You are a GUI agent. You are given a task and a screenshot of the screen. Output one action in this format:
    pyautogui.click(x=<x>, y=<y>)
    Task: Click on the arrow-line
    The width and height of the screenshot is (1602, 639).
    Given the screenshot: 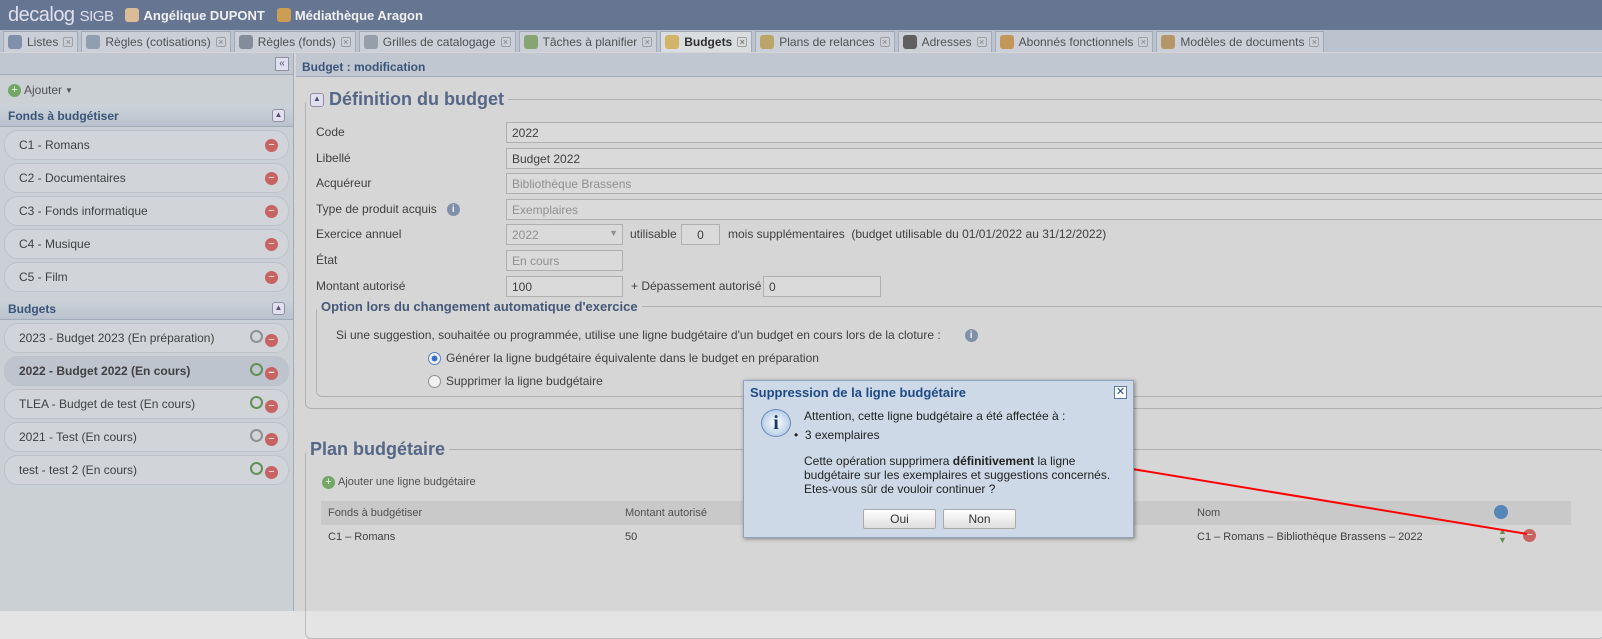 What is the action you would take?
    pyautogui.click(x=1323, y=500)
    